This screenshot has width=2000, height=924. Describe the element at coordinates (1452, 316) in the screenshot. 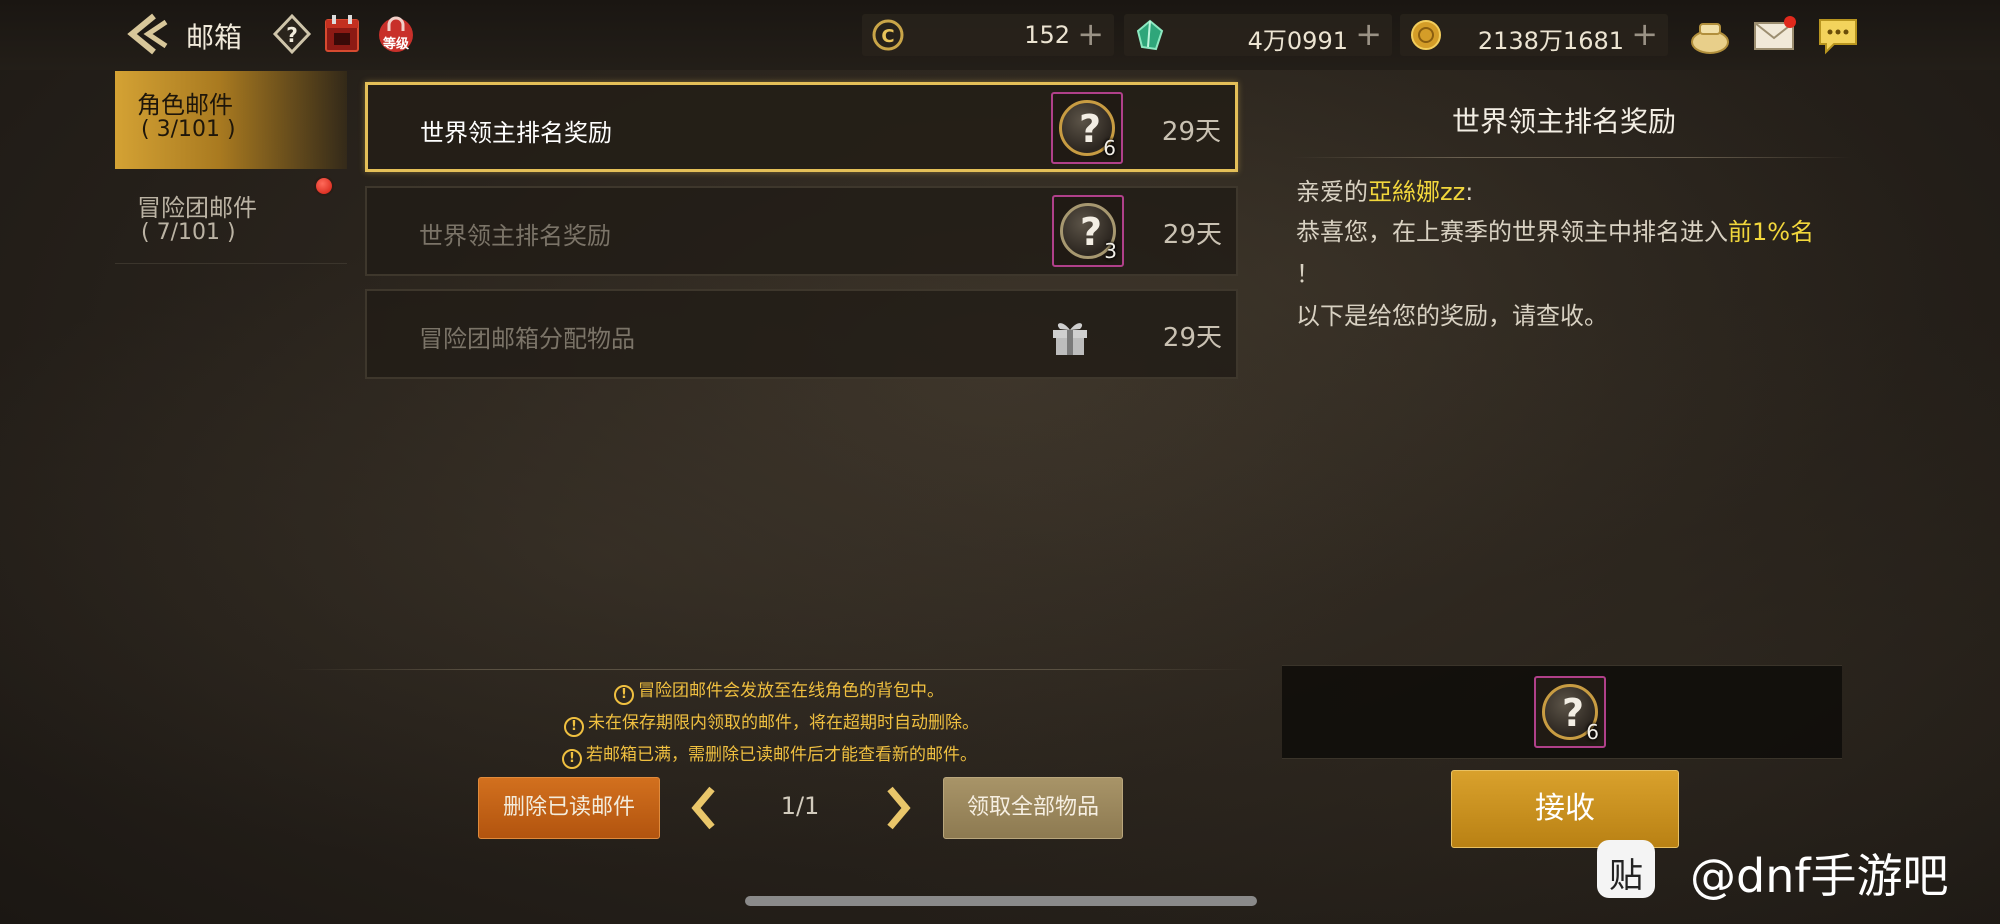

I see `mail-body-line: 以下是给您的奖励，请查收。` at that location.